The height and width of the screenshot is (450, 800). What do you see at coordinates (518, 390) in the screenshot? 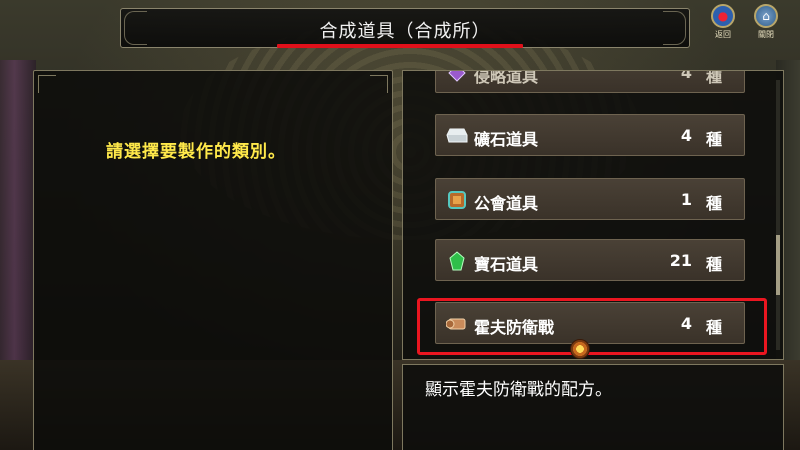
I see `description-text: 顯示霍夫防衛戰的配方。` at bounding box center [518, 390].